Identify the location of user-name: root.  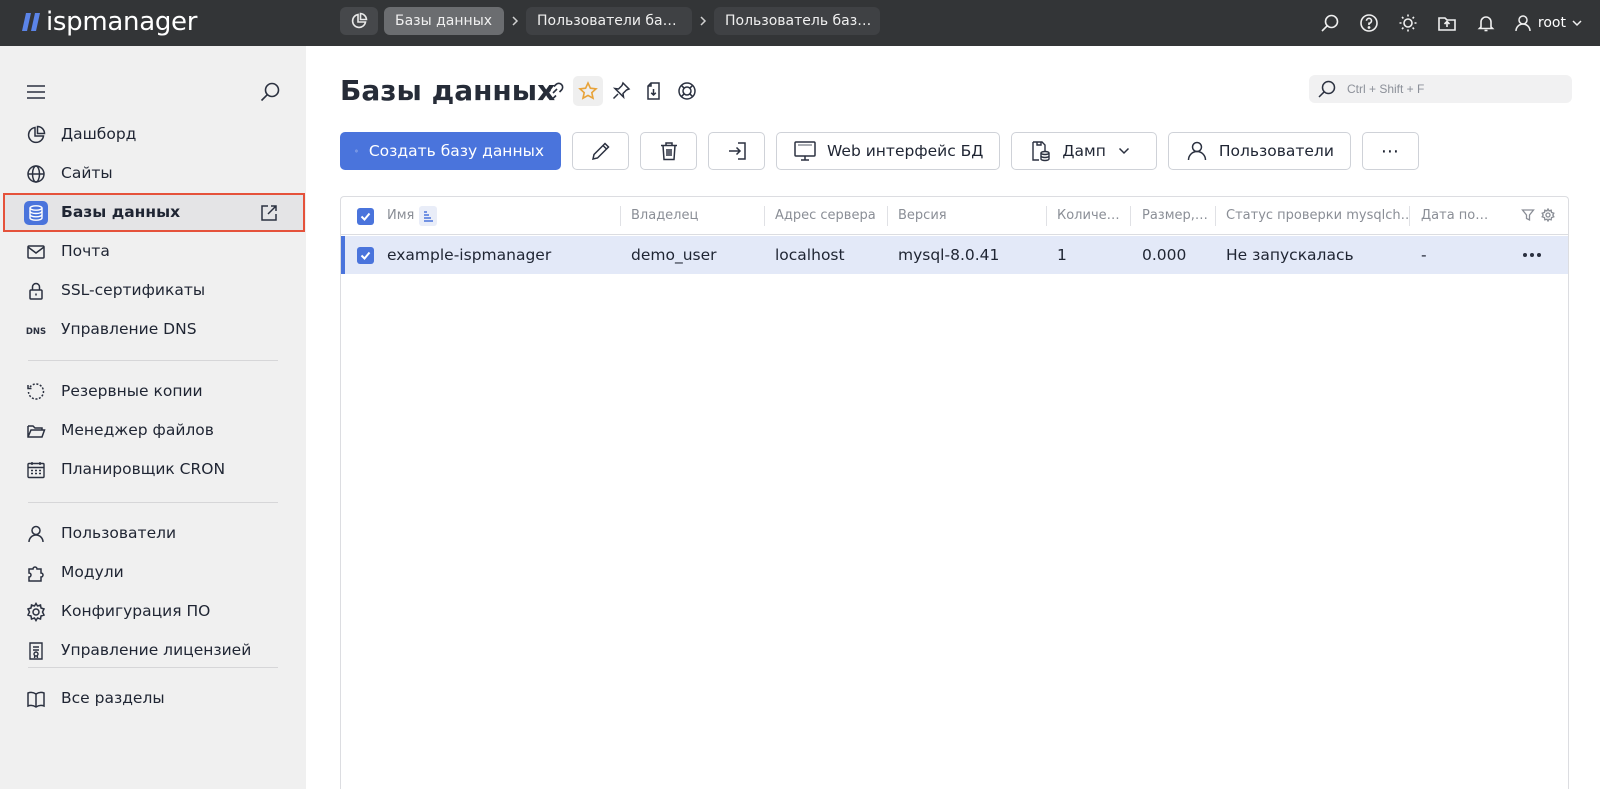
(1551, 23).